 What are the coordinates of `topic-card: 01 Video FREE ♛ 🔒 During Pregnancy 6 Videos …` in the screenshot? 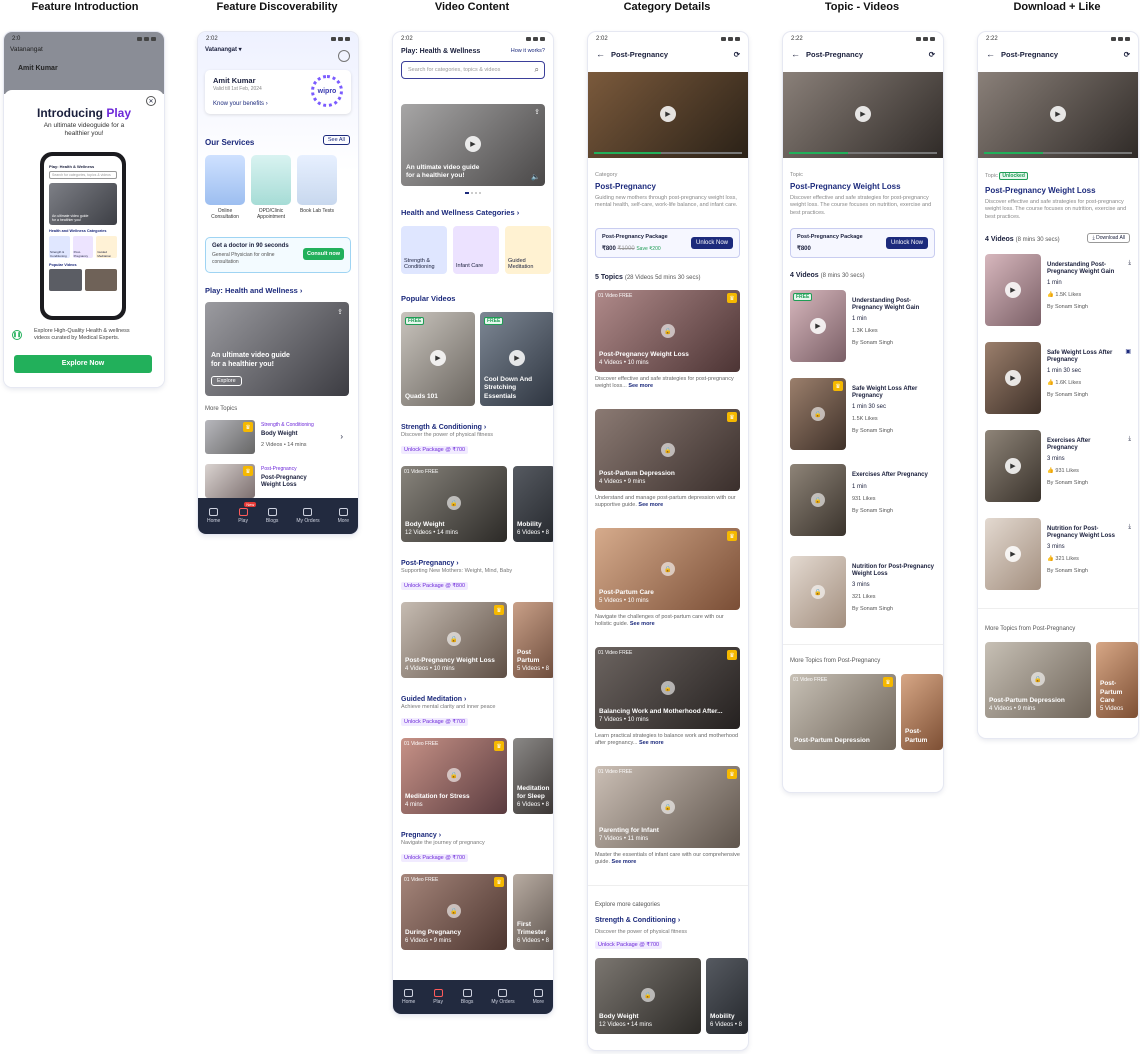 It's located at (454, 912).